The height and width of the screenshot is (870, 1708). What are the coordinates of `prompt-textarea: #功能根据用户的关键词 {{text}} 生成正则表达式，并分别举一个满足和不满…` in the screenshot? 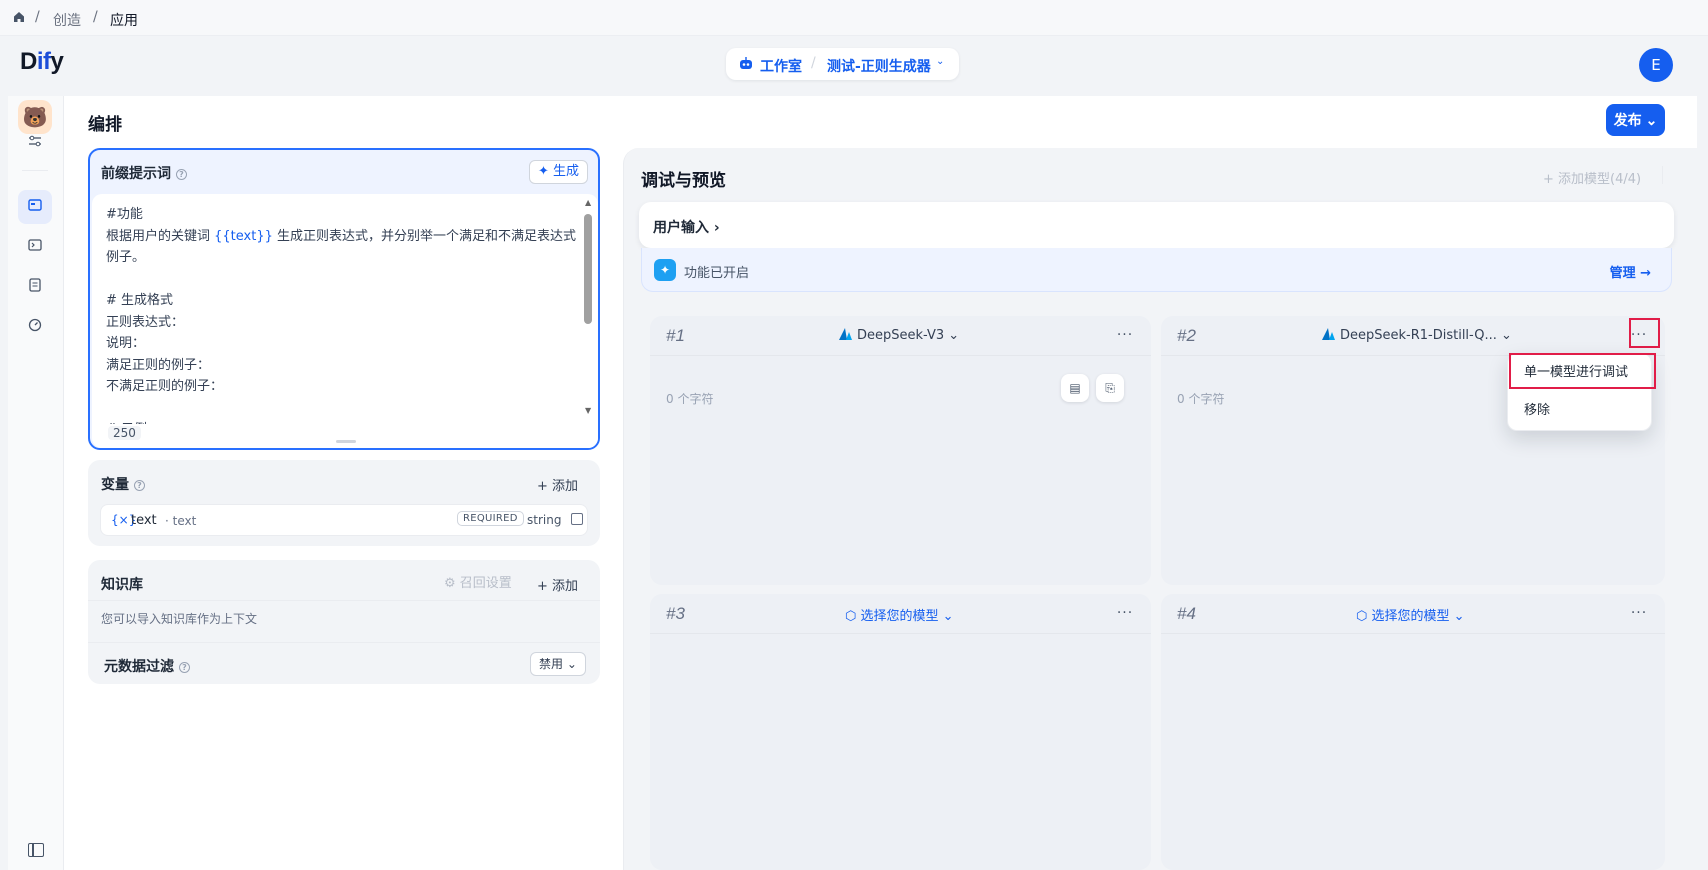 It's located at (345, 321).